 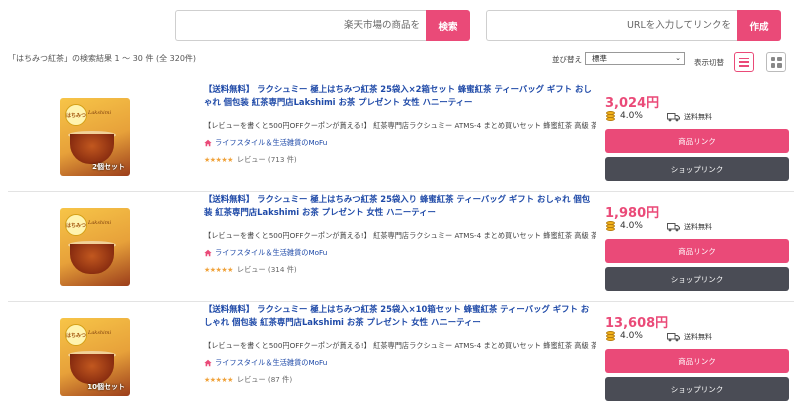 I want to click on create-link-button: 作成, so click(x=759, y=25).